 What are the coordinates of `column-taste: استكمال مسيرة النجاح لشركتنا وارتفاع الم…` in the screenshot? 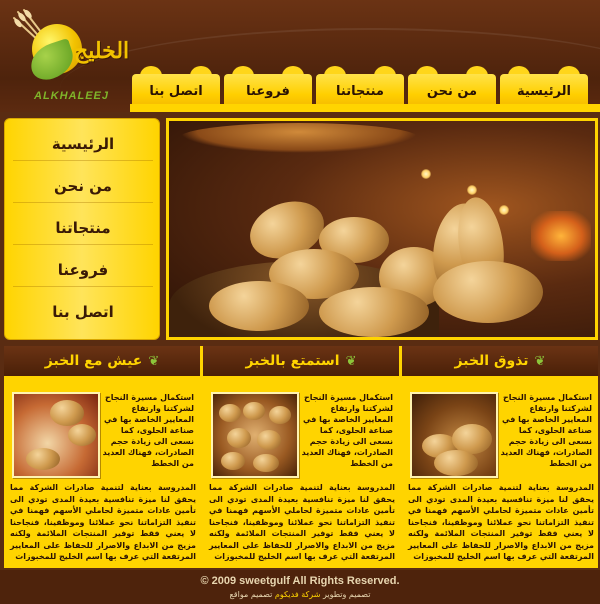 It's located at (500, 472).